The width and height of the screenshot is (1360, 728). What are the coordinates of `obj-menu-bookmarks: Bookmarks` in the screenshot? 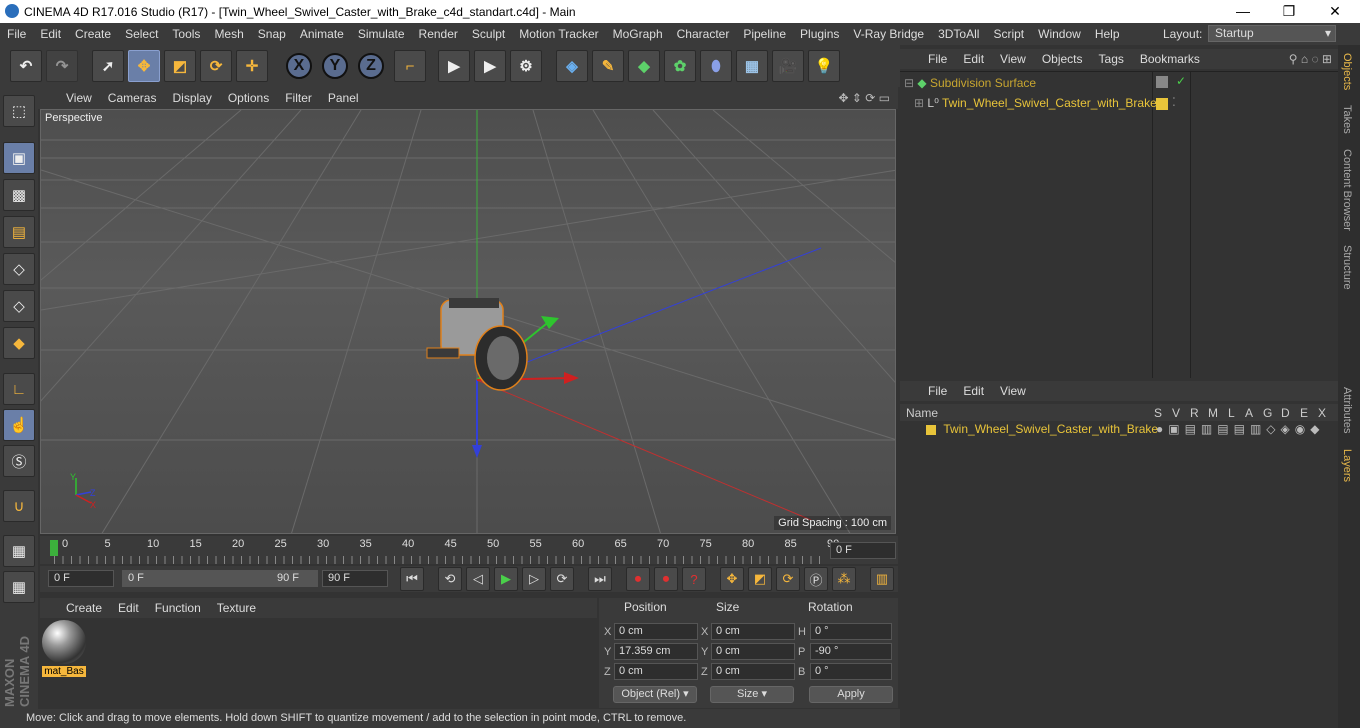 It's located at (1170, 59).